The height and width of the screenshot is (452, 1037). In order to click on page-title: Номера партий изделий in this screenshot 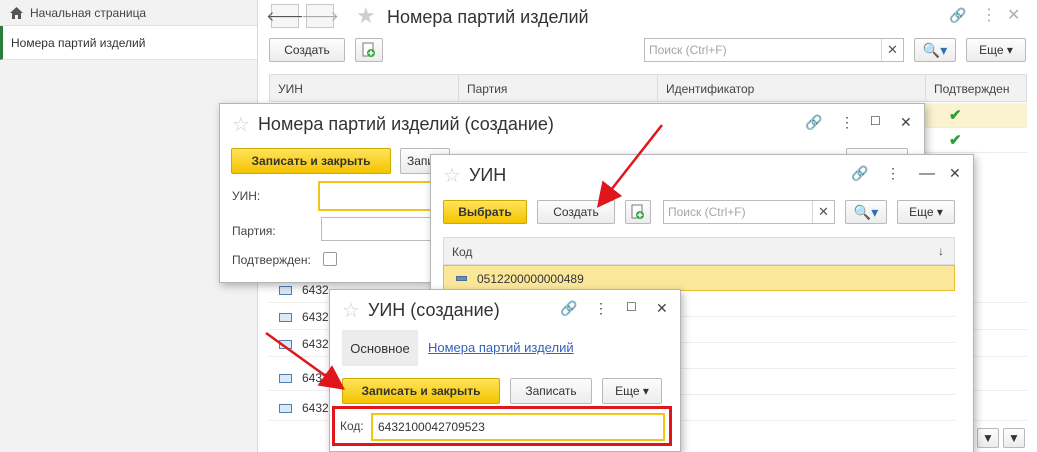, I will do `click(488, 17)`.